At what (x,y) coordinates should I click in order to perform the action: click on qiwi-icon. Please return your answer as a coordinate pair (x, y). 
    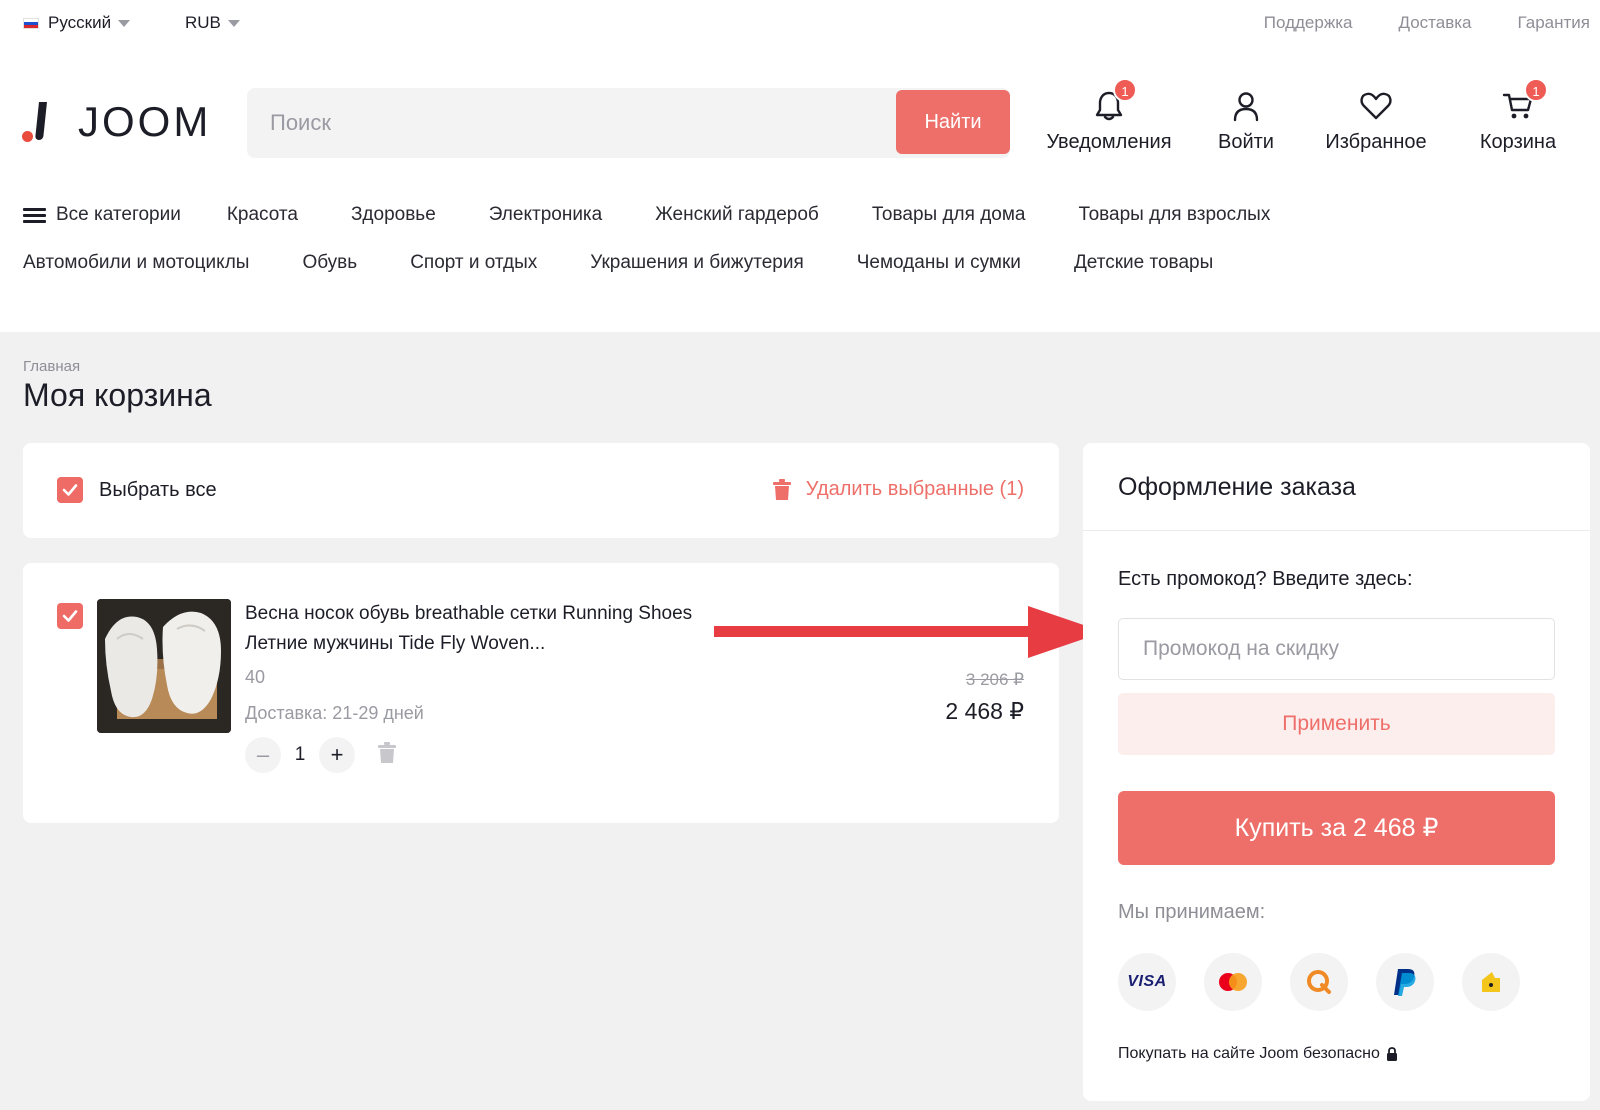
    Looking at the image, I should click on (1319, 982).